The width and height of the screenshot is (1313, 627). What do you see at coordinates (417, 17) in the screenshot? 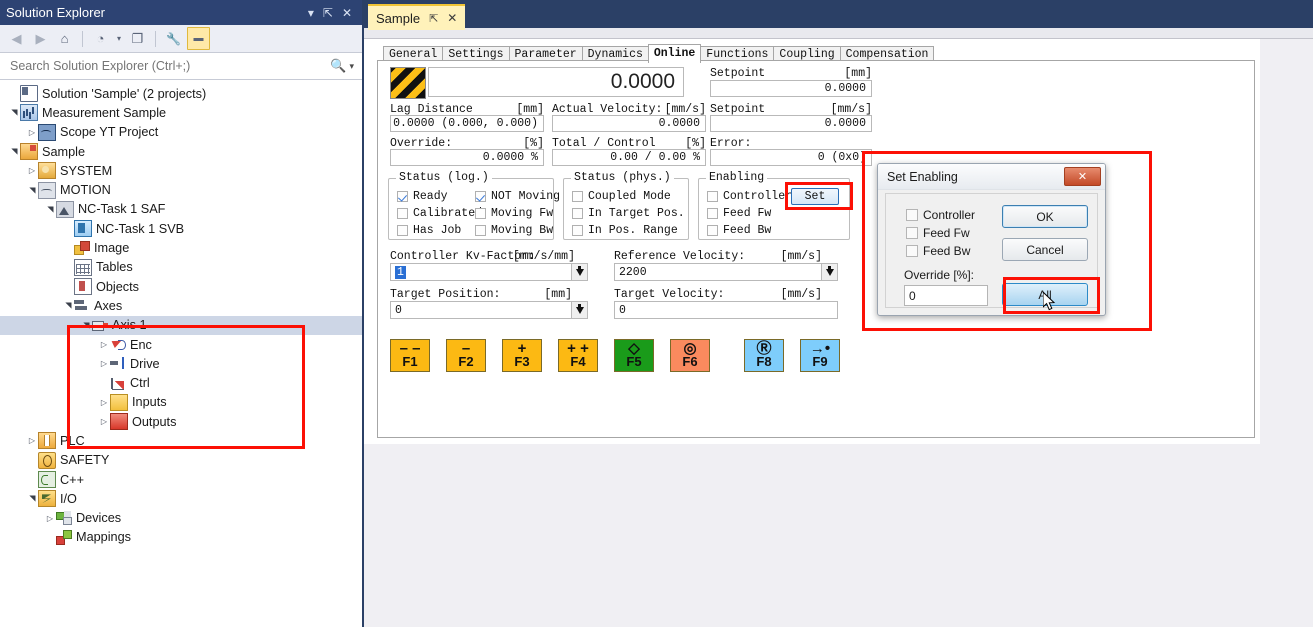
I see `document-tab-sample: Sample ⇱ ✕` at bounding box center [417, 17].